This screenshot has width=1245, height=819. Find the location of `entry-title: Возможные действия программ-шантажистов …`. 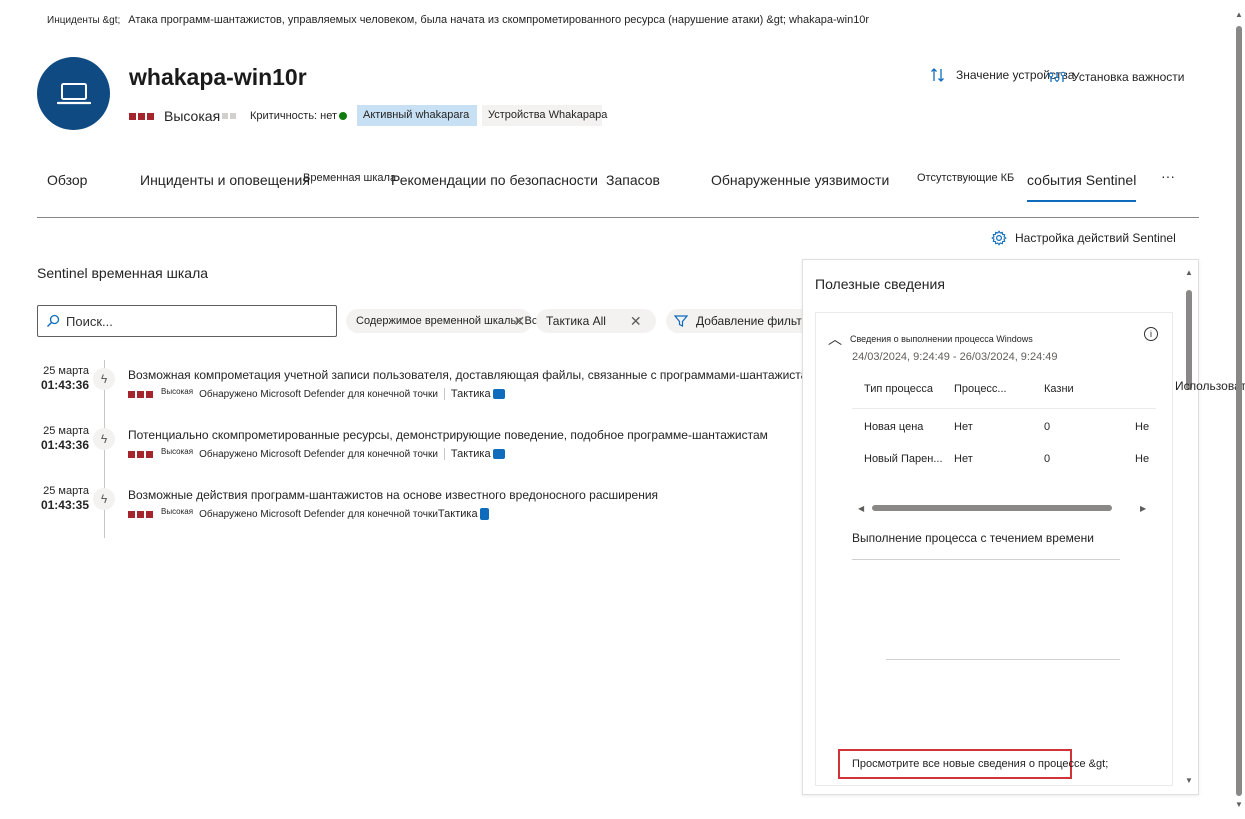

entry-title: Возможные действия программ-шантажистов … is located at coordinates (393, 495).